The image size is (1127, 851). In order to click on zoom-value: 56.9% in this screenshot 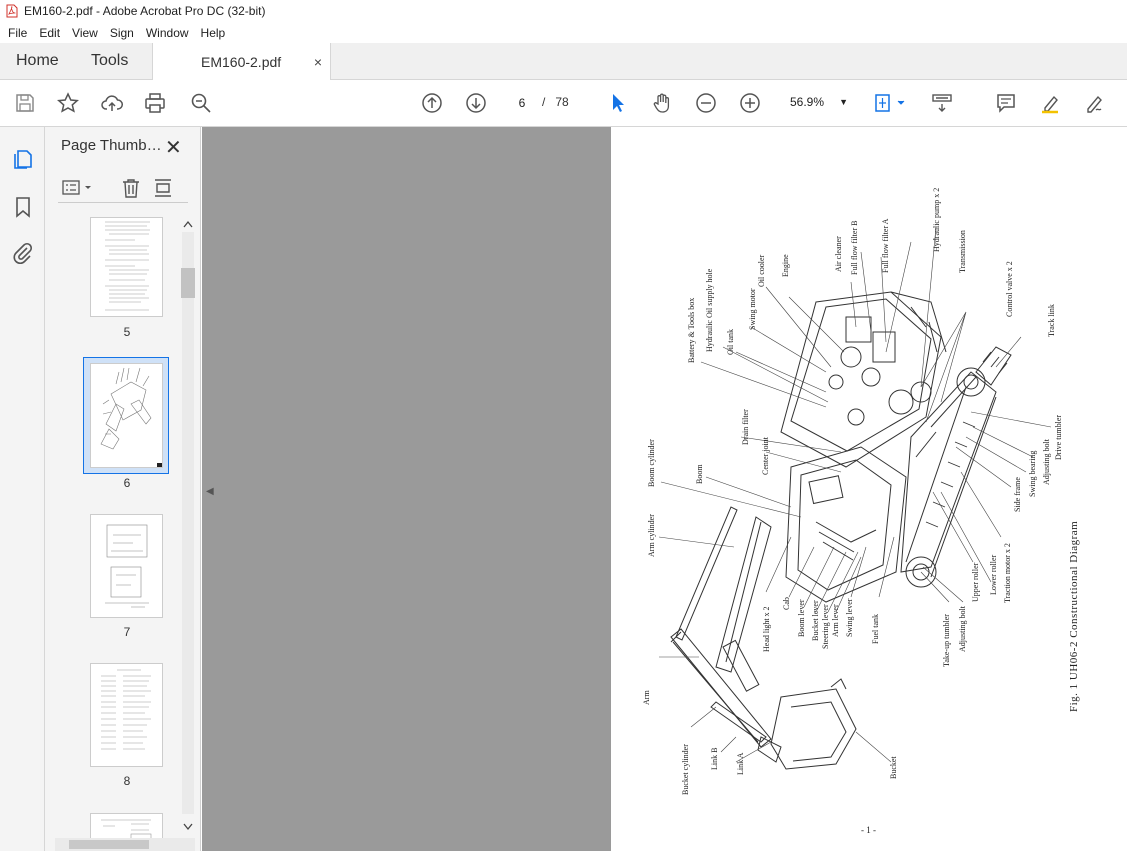, I will do `click(807, 102)`.